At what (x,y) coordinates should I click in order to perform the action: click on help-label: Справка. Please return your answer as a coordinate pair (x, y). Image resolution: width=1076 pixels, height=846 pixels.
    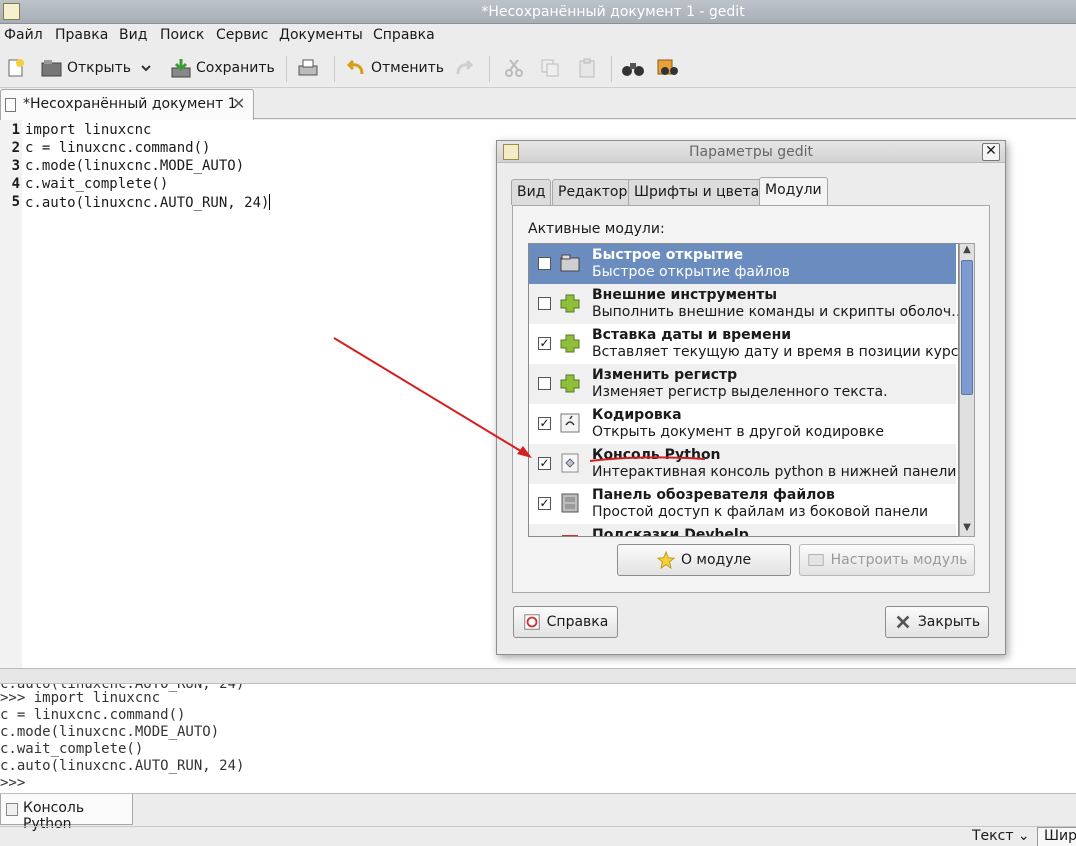
    Looking at the image, I should click on (577, 622).